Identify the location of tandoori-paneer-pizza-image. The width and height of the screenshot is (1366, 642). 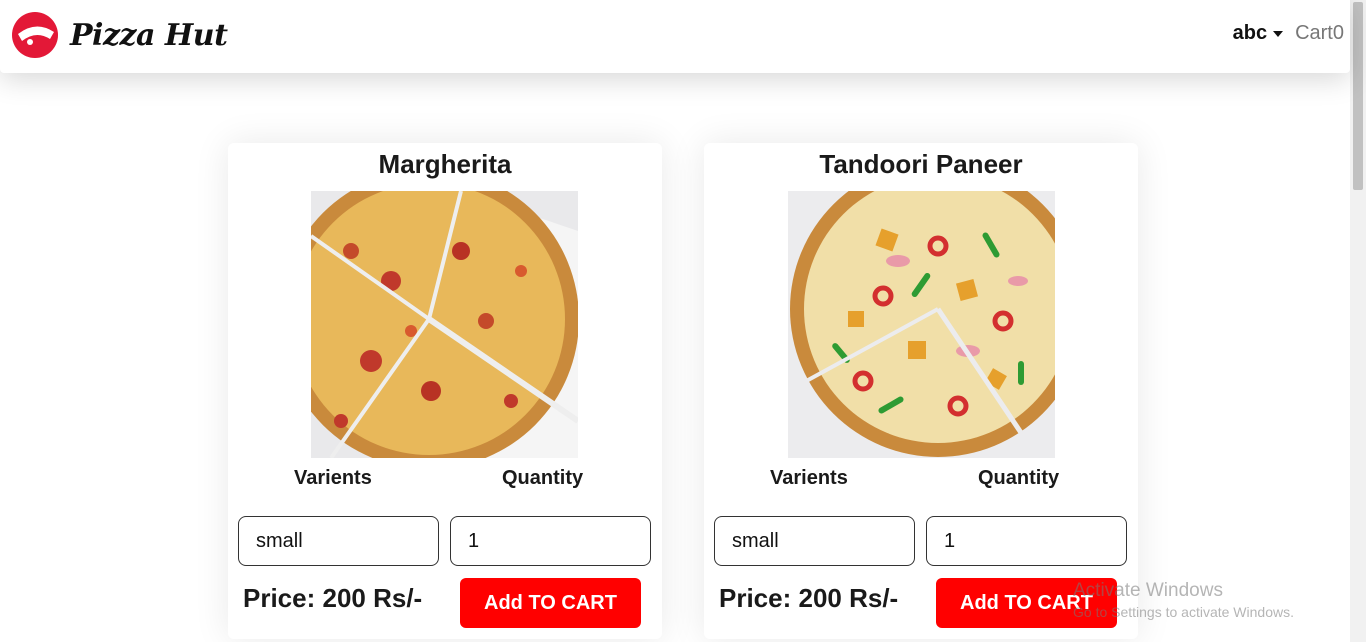
(921, 324).